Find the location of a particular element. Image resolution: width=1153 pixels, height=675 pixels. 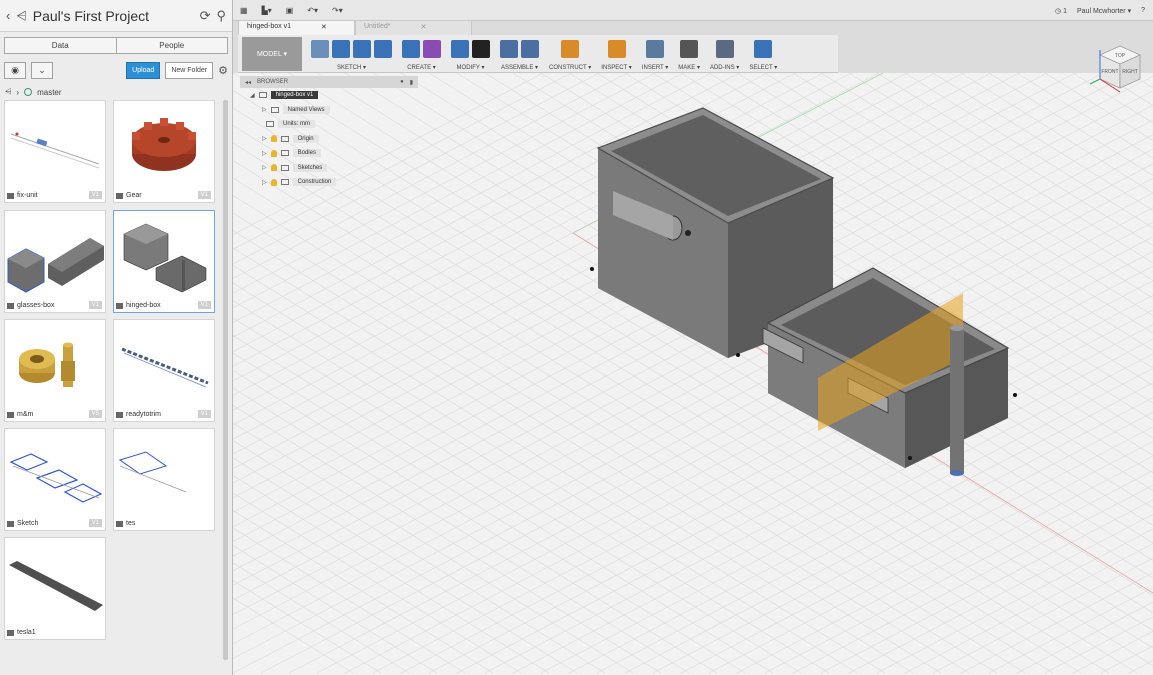

browser-header: ◂◂ BROWSER ● ▮ is located at coordinates (329, 82).